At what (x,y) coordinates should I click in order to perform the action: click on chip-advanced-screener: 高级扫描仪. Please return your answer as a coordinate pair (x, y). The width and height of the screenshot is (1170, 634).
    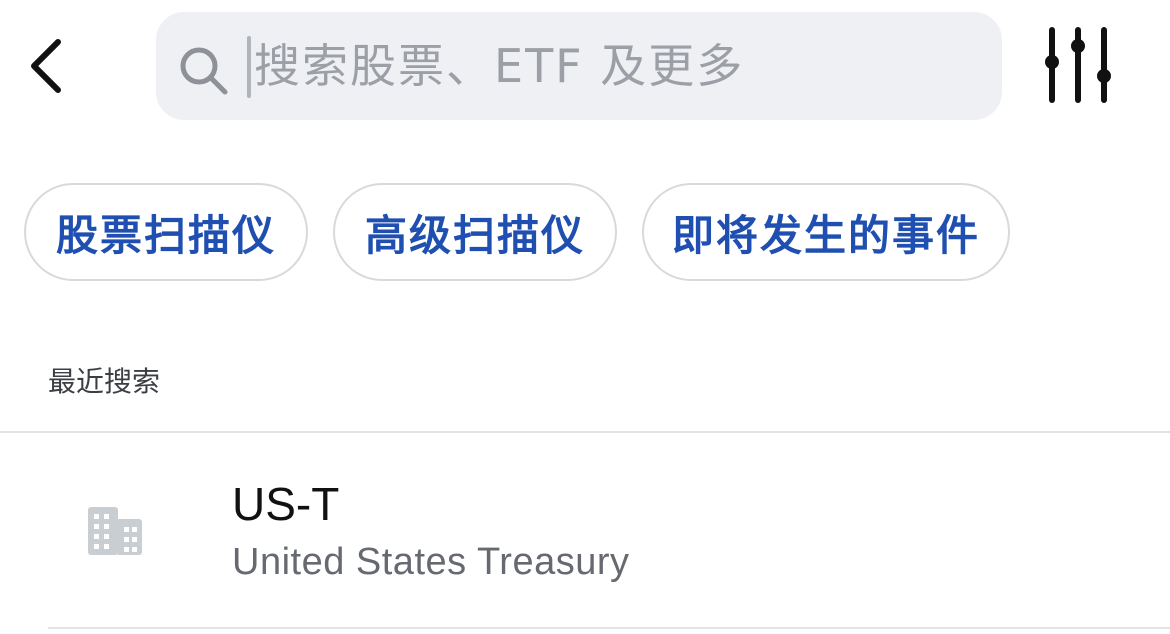
    Looking at the image, I should click on (475, 232).